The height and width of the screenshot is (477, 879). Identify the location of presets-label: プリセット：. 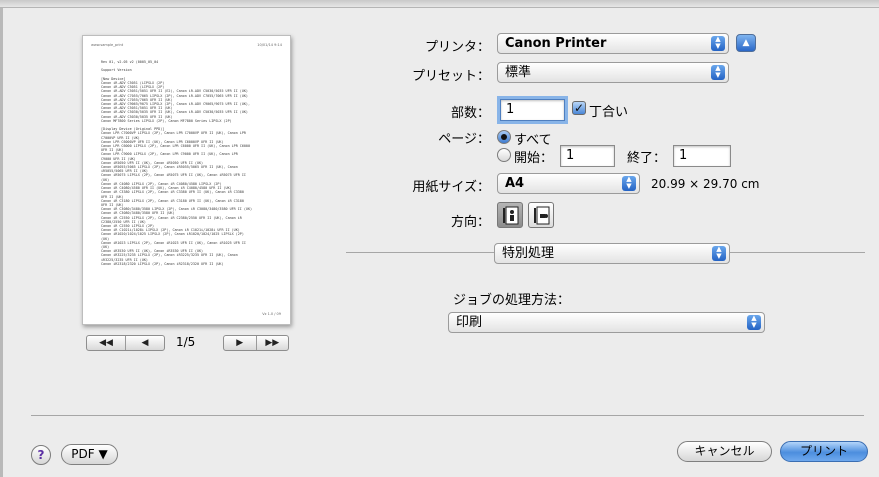
(450, 76).